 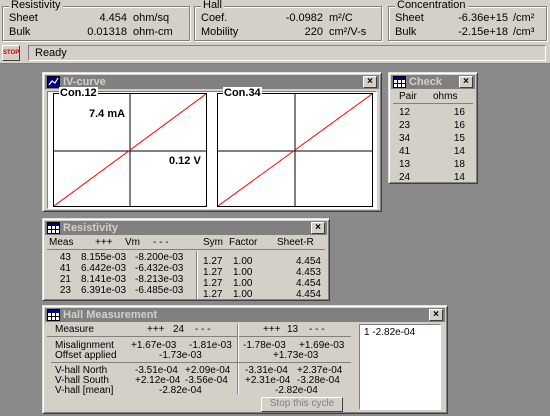 What do you see at coordinates (272, 329) in the screenshot?
I see `group2-plus-header: +++` at bounding box center [272, 329].